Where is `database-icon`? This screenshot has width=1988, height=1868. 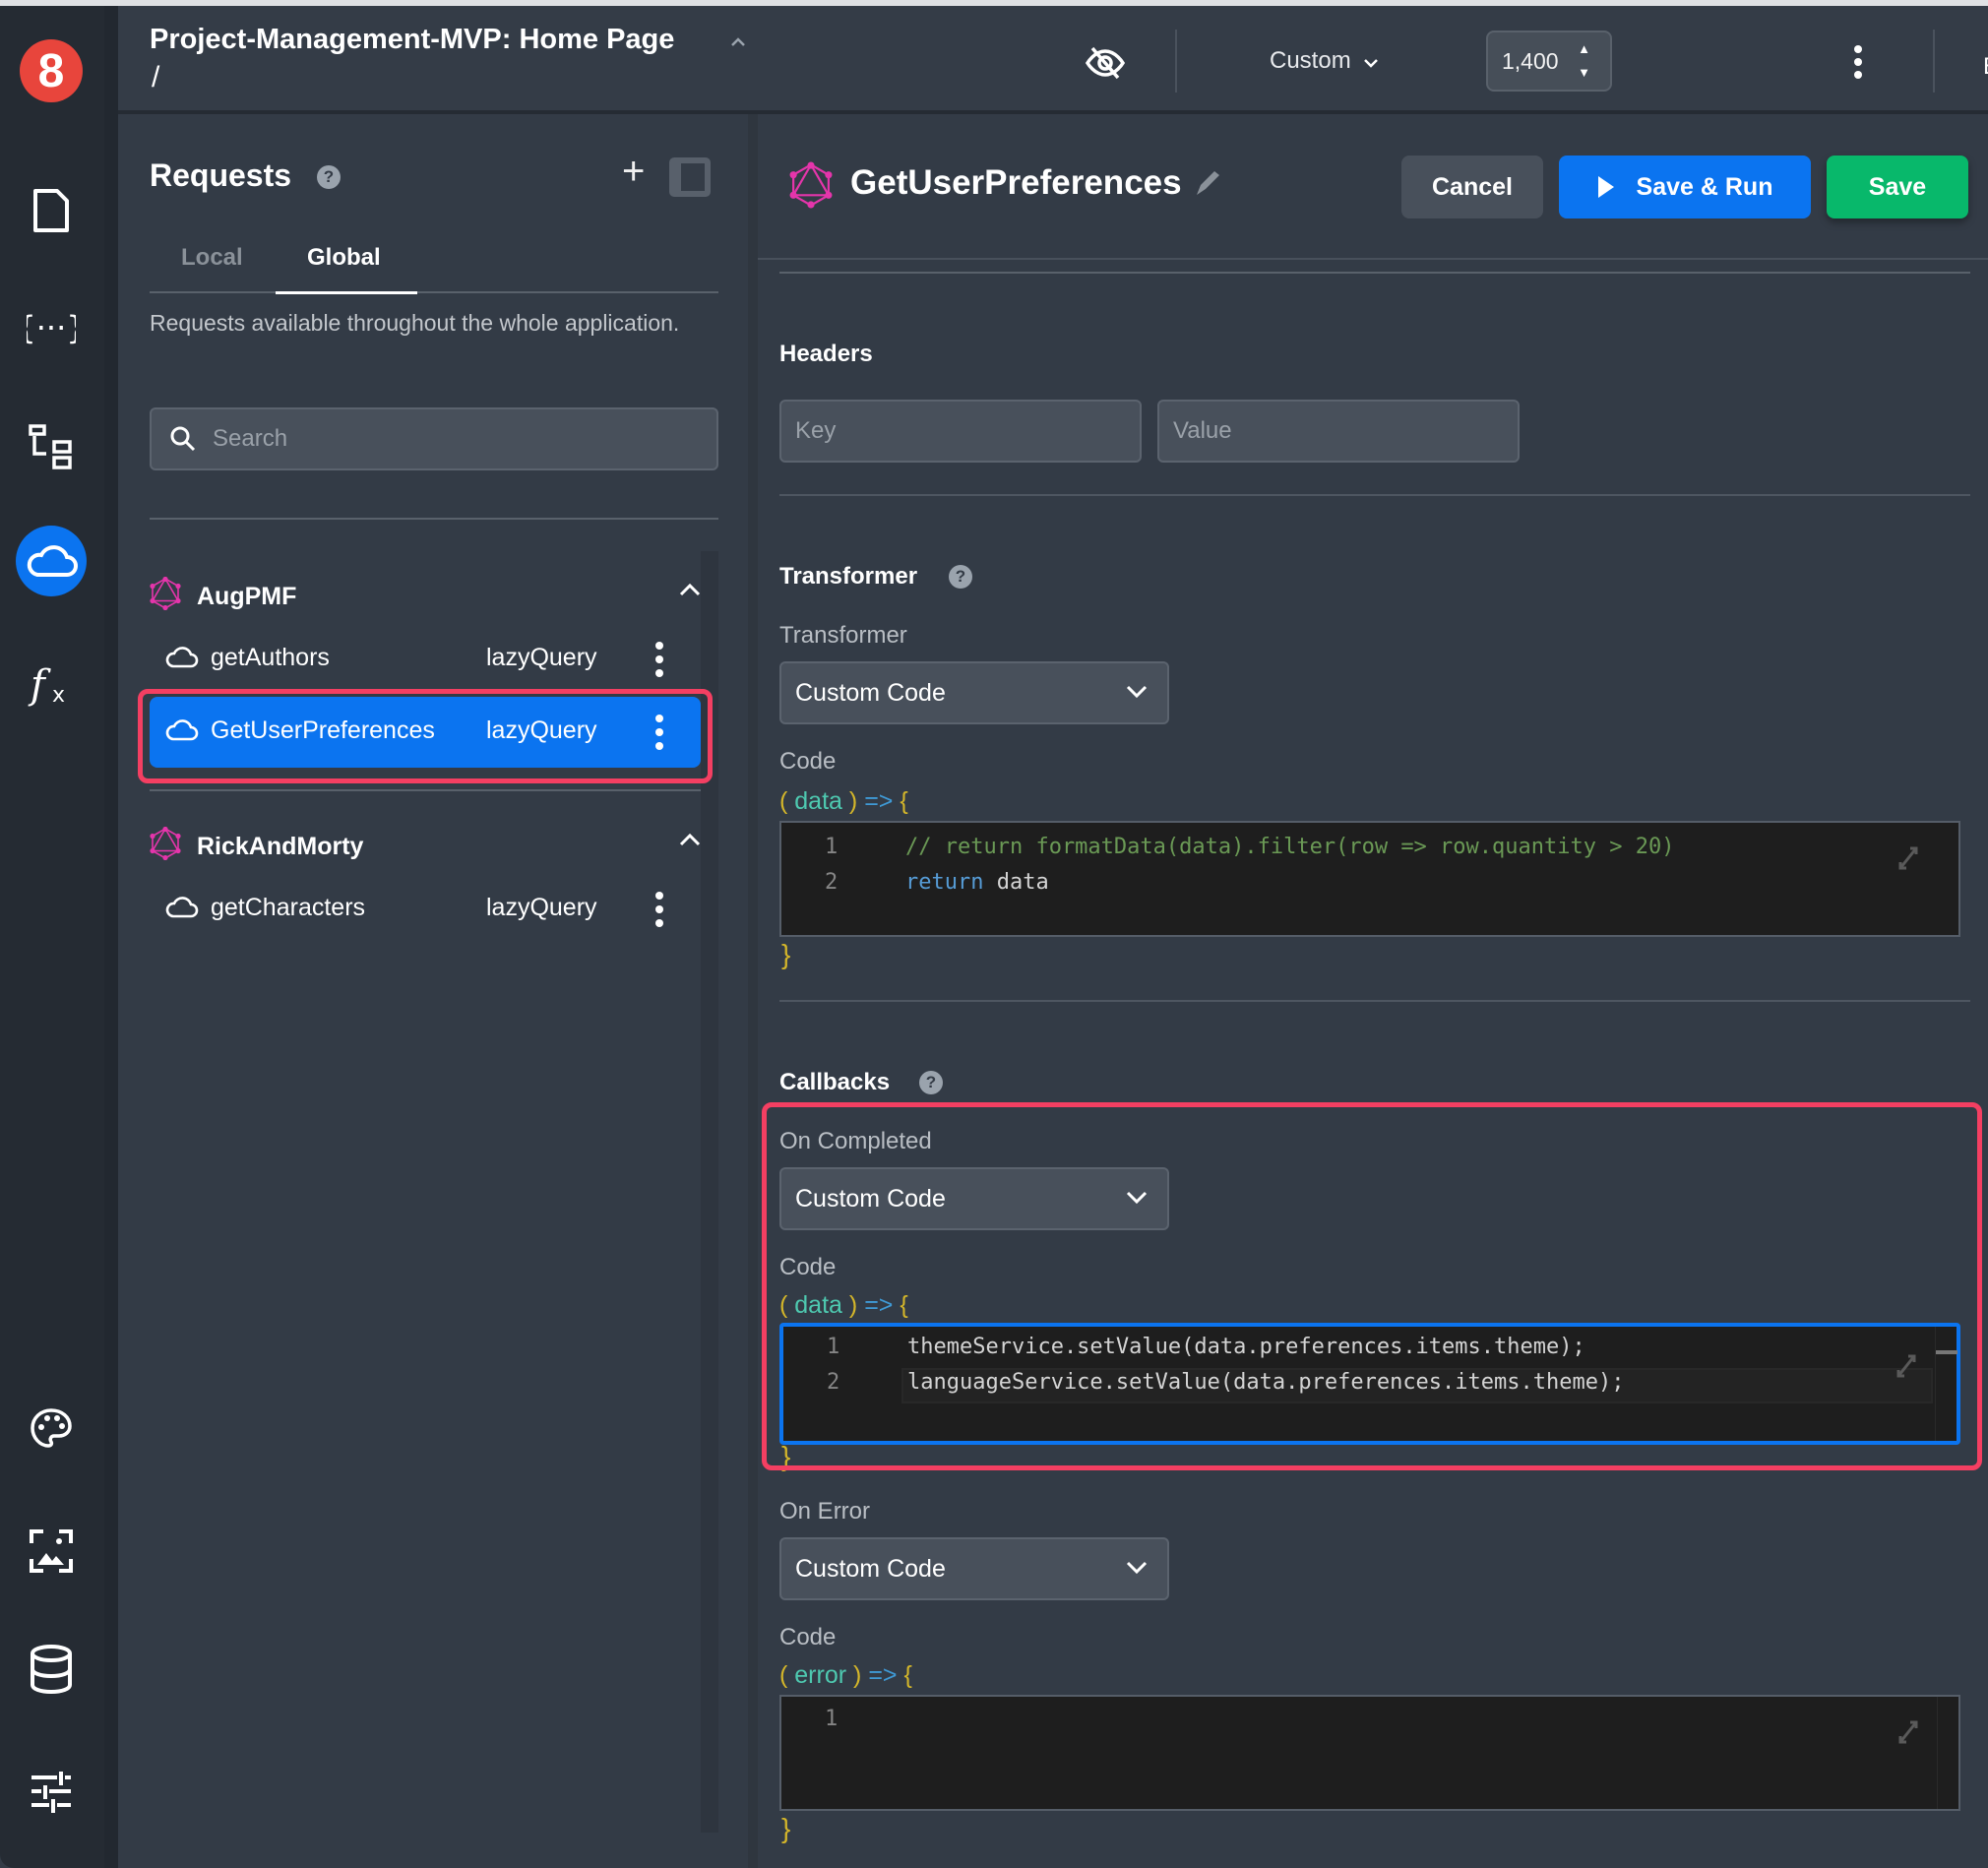
database-icon is located at coordinates (52, 1670).